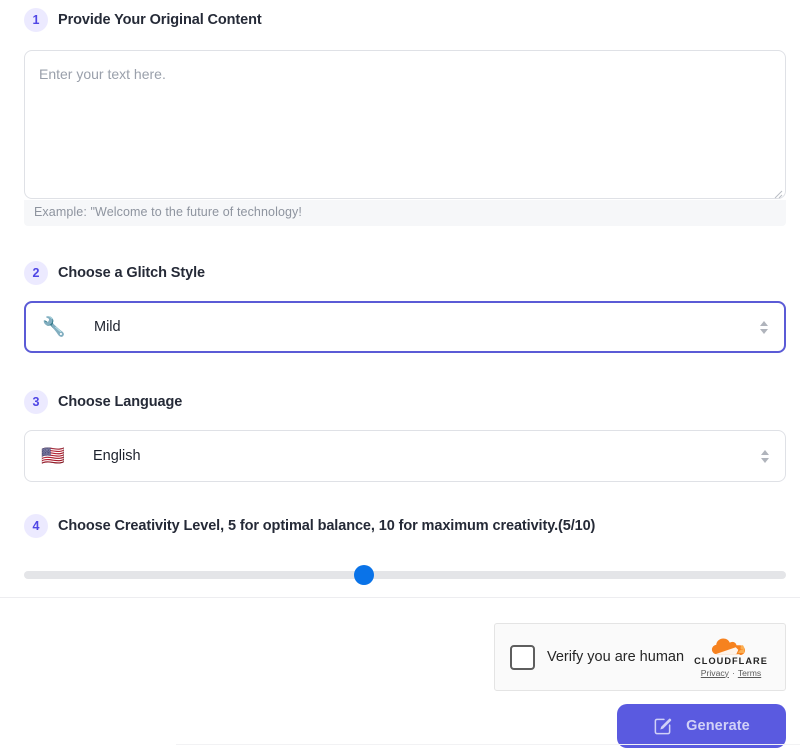 The width and height of the screenshot is (800, 749). What do you see at coordinates (731, 646) in the screenshot?
I see `cloudflare-cloud-icon` at bounding box center [731, 646].